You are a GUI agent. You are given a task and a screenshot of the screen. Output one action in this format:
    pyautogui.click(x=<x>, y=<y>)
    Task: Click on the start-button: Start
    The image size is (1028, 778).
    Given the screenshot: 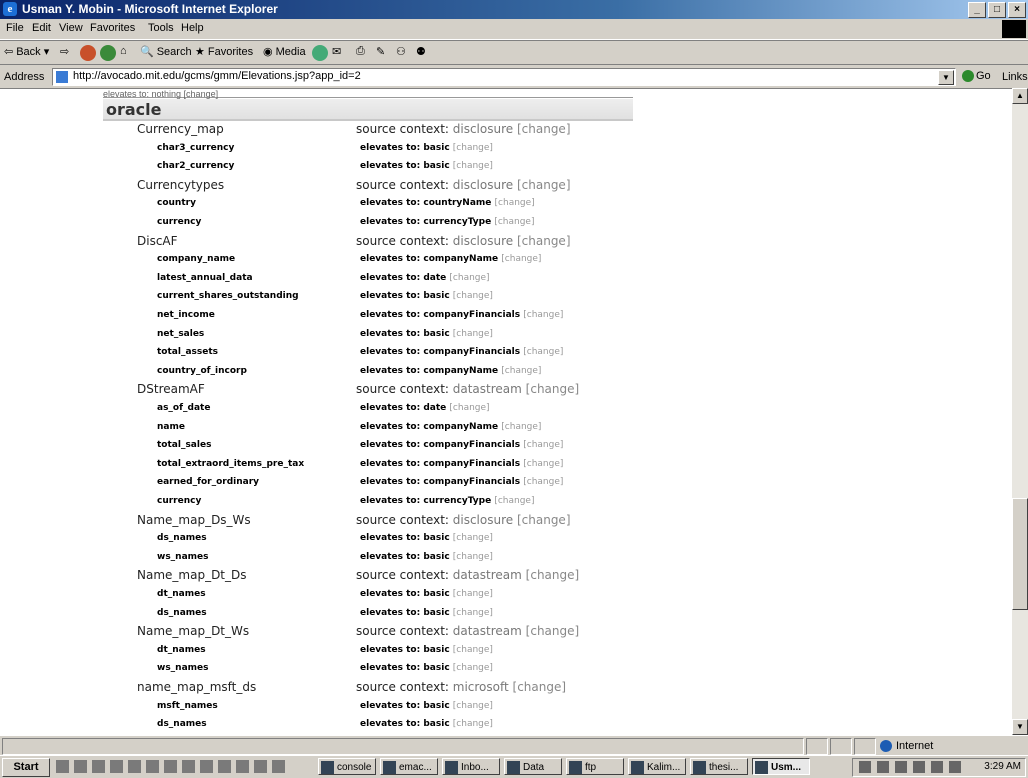 What is the action you would take?
    pyautogui.click(x=26, y=767)
    